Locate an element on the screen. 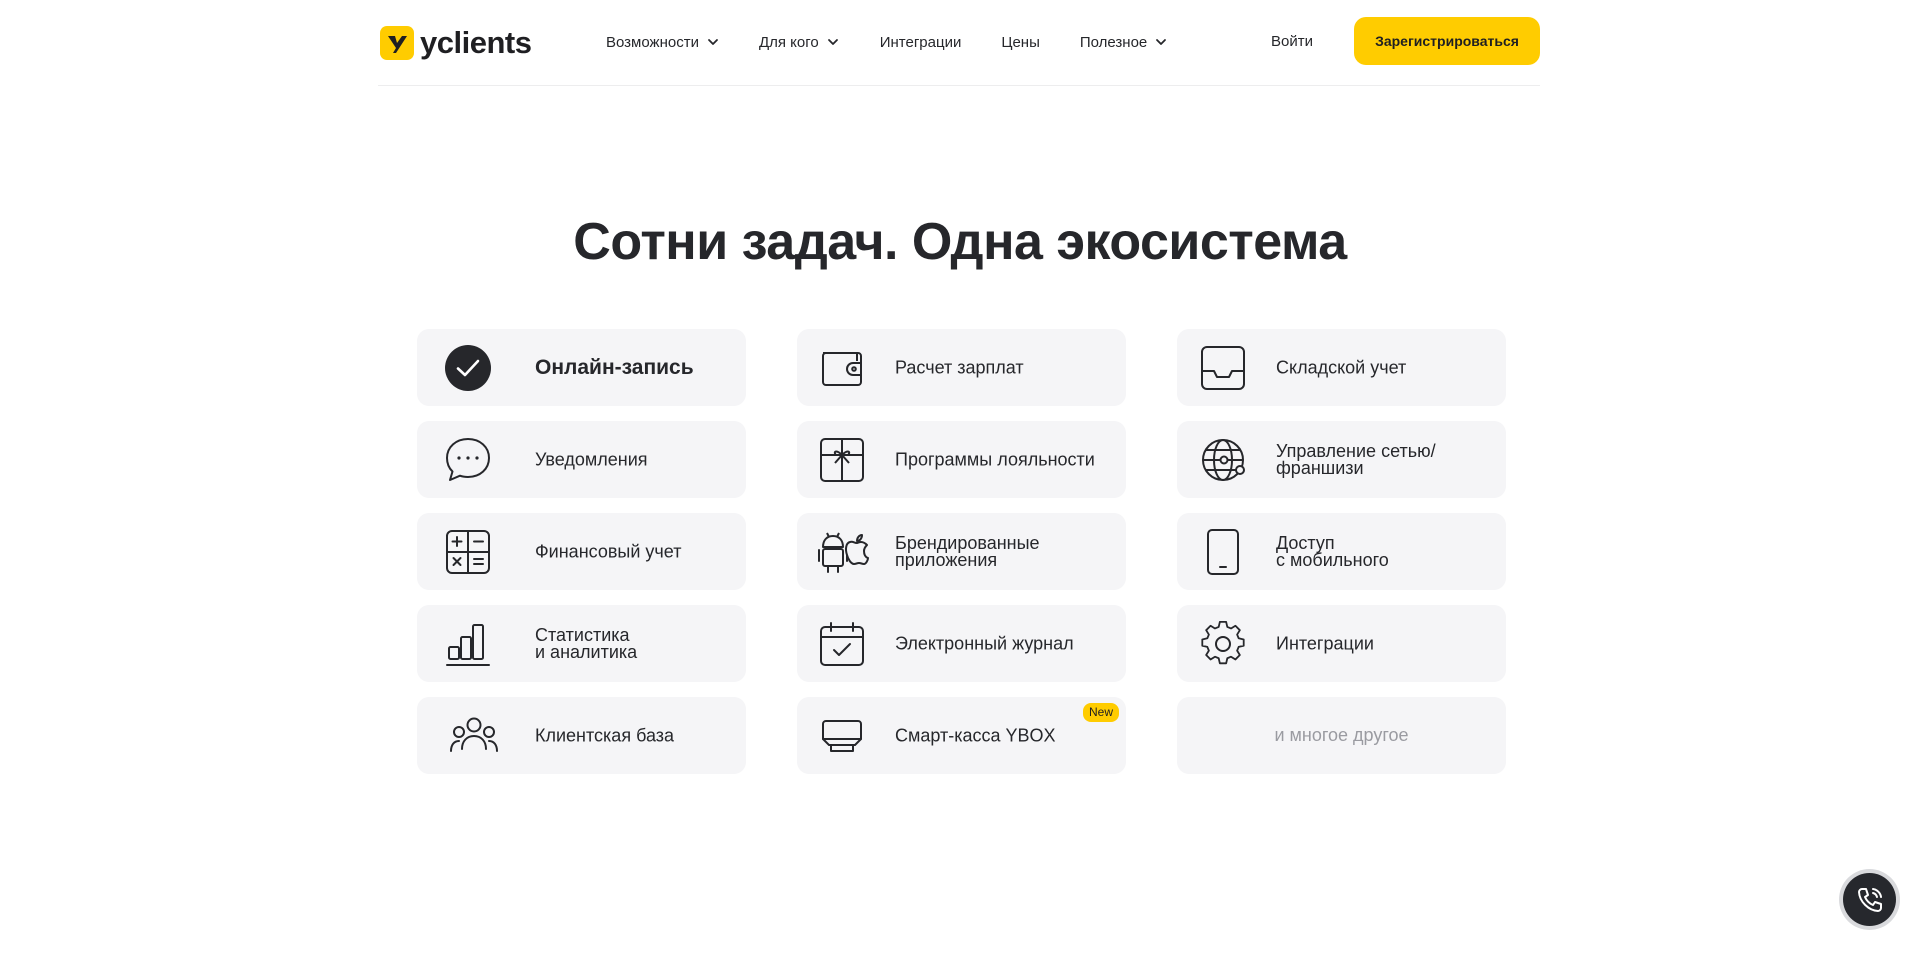 The width and height of the screenshot is (1920, 953). bar-chart-icon is located at coordinates (468, 644).